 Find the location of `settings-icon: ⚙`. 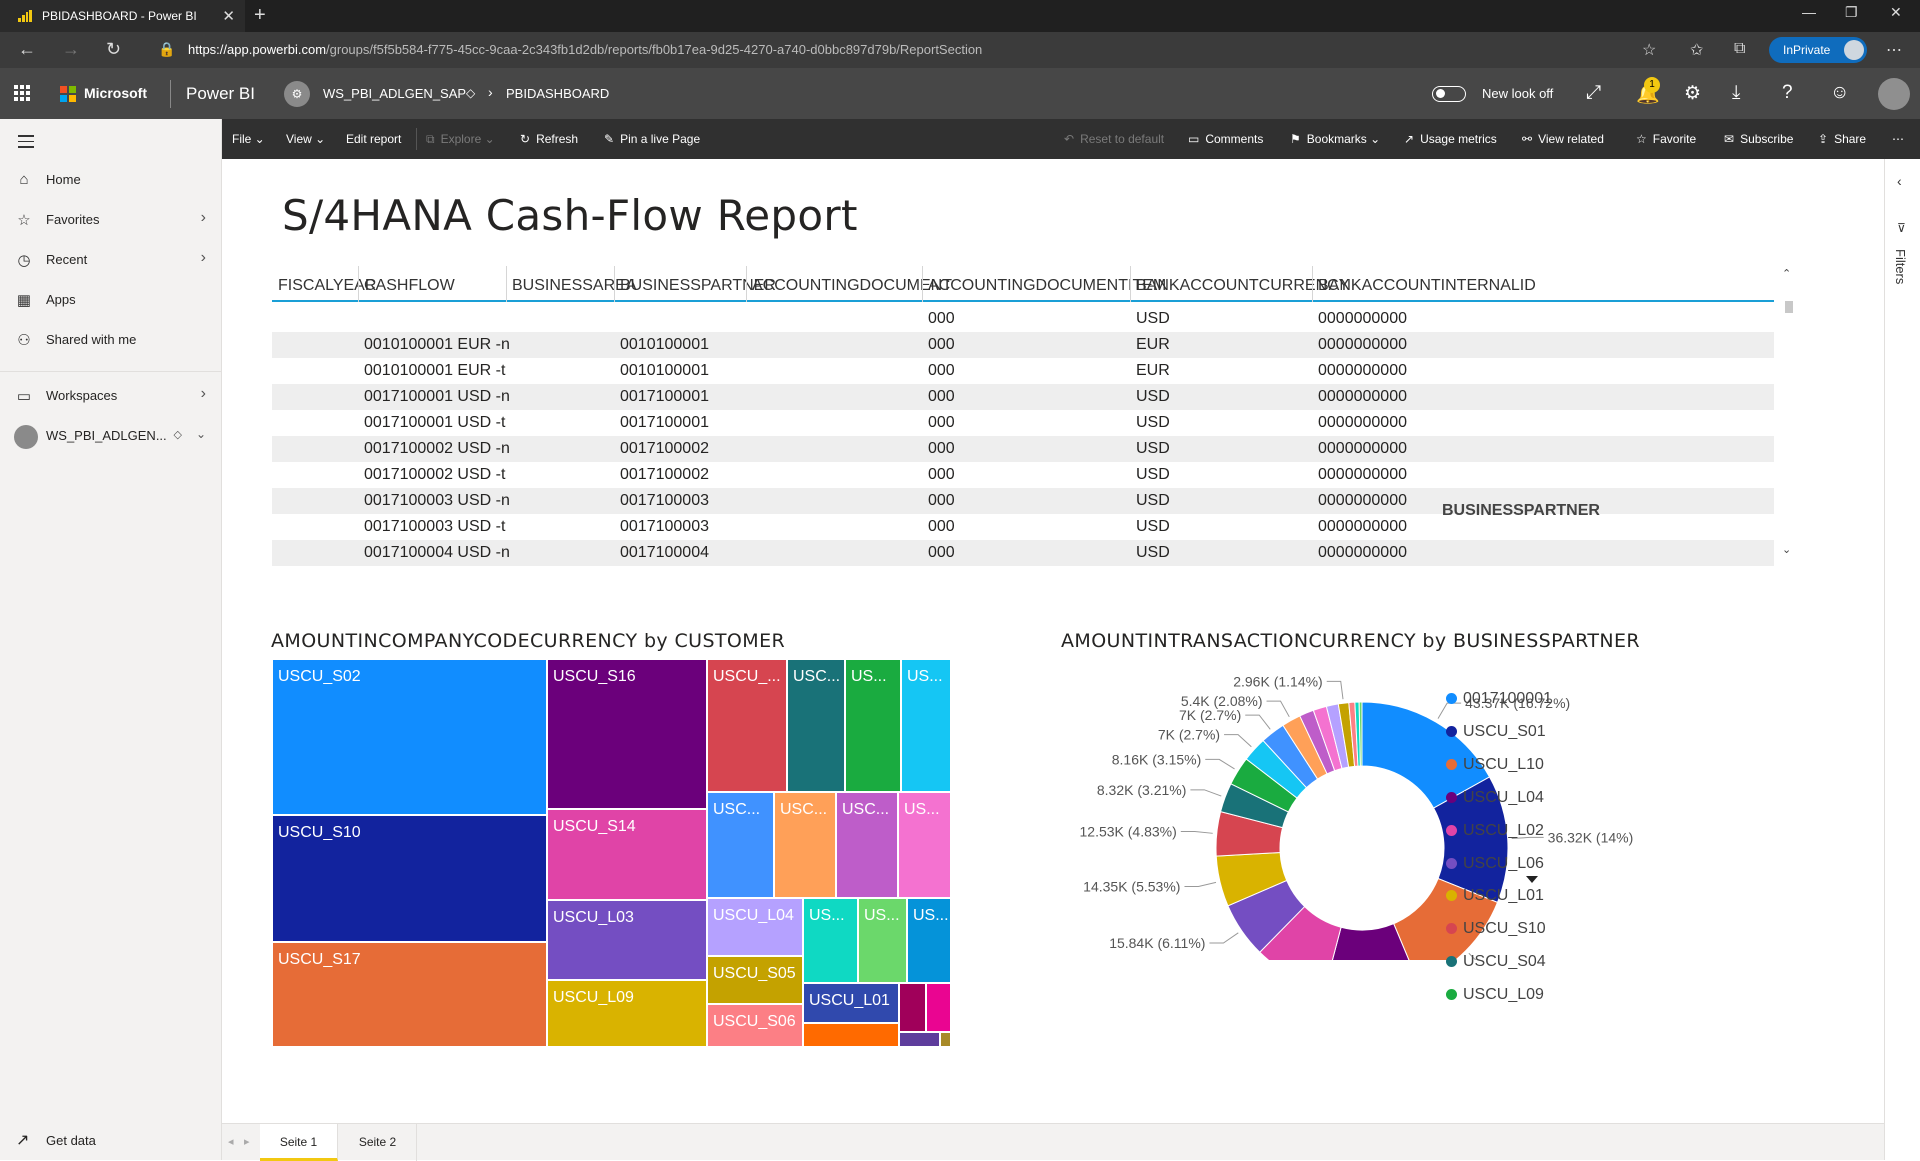

settings-icon: ⚙ is located at coordinates (1692, 93).